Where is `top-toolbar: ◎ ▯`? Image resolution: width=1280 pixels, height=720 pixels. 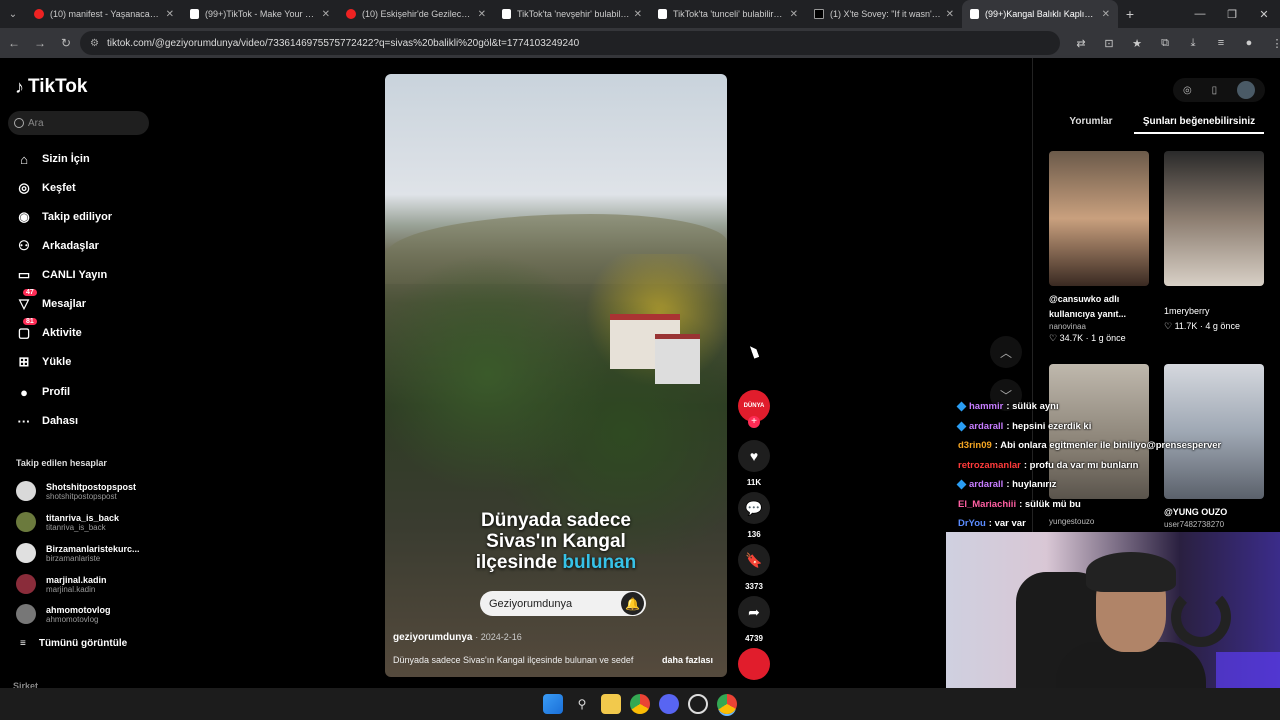 top-toolbar: ◎ ▯ is located at coordinates (1219, 90).